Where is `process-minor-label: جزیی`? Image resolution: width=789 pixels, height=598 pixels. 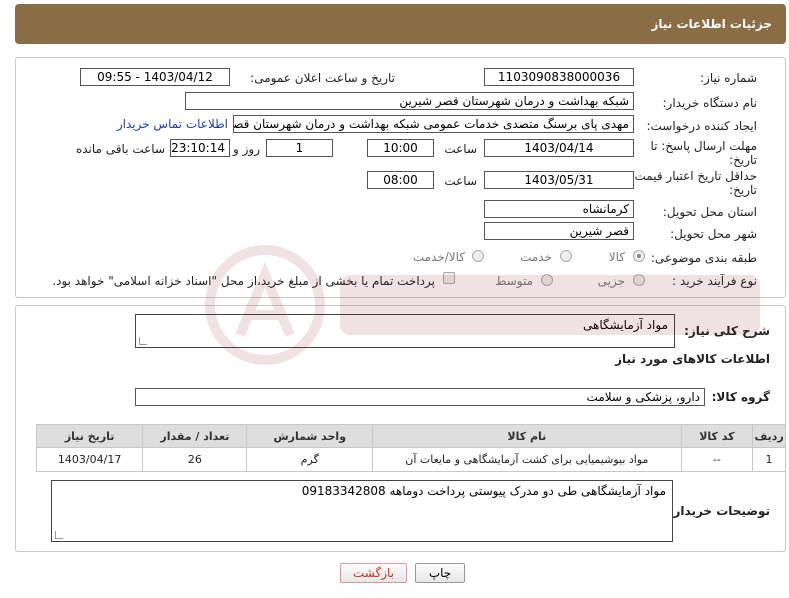 process-minor-label: جزیی is located at coordinates (611, 281).